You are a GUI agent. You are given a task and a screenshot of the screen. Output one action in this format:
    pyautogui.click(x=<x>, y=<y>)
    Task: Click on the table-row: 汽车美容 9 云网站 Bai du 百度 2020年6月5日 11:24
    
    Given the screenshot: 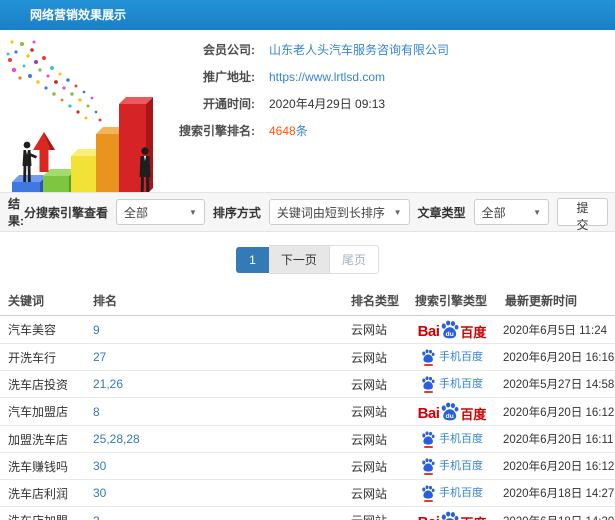 What is the action you would take?
    pyautogui.click(x=307, y=329)
    